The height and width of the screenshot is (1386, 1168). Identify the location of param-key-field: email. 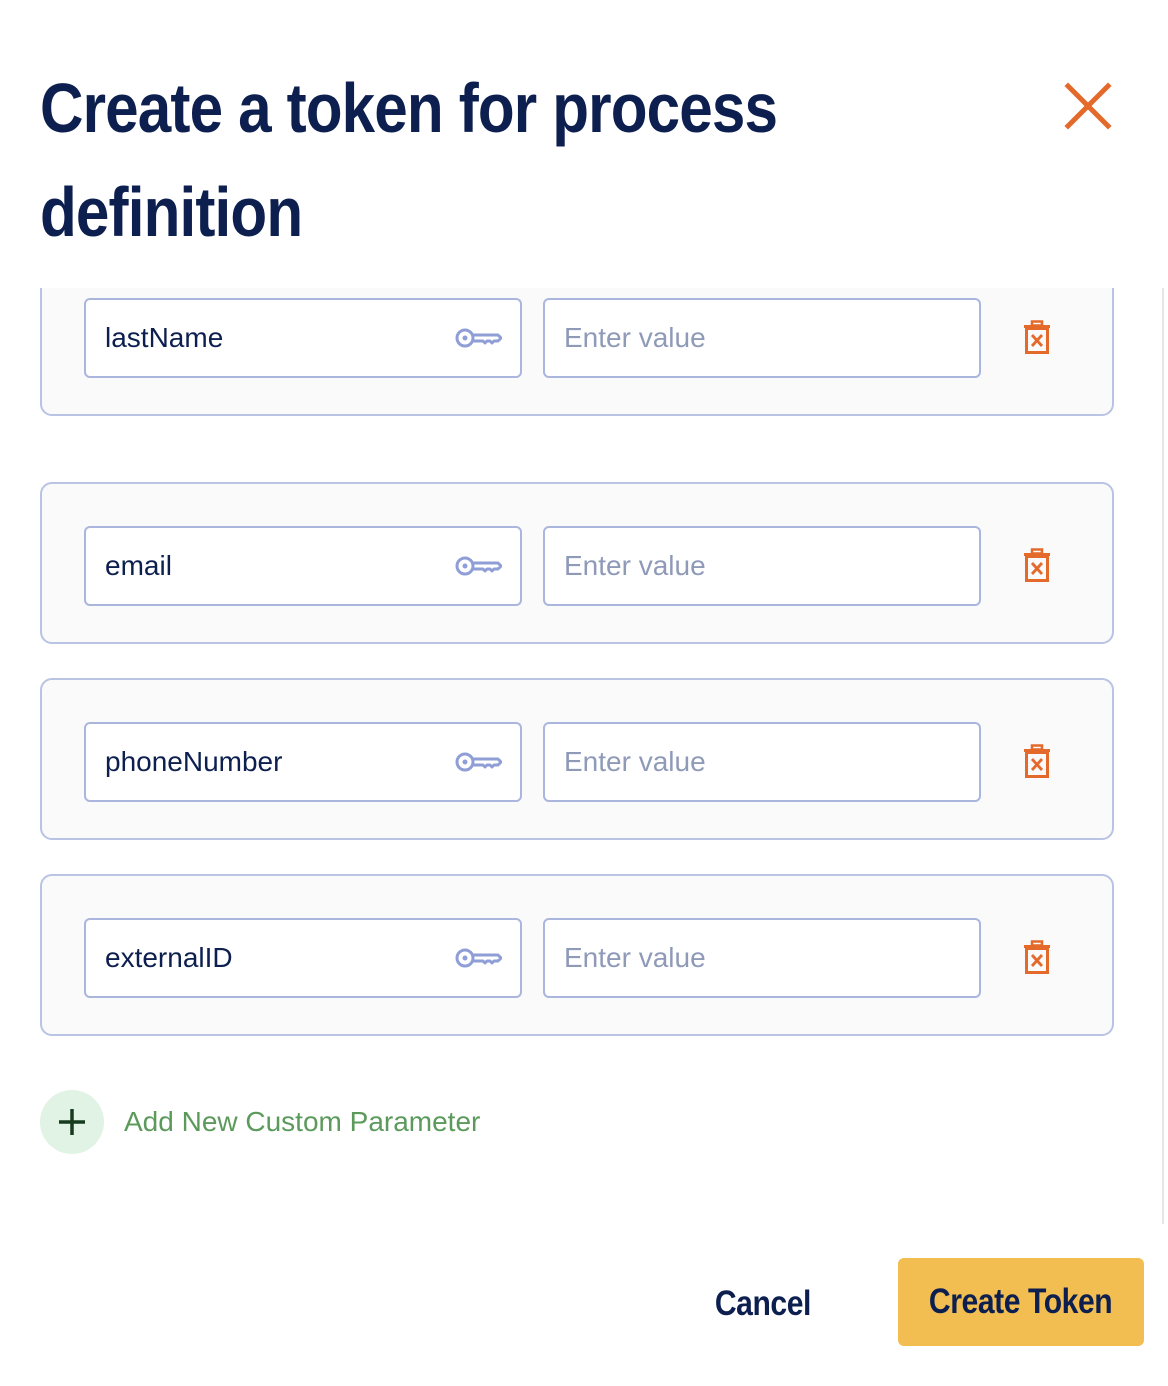
(303, 566).